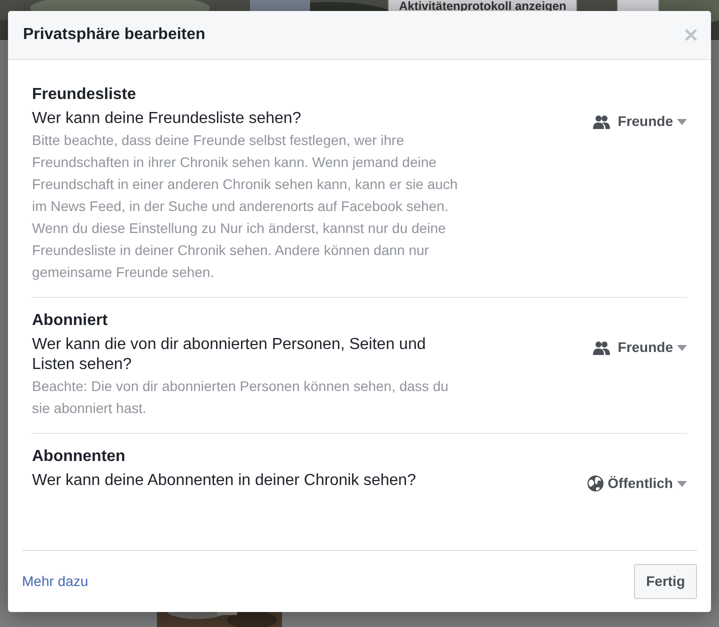 Image resolution: width=719 pixels, height=627 pixels. I want to click on section-heading: Abonniert, so click(70, 321).